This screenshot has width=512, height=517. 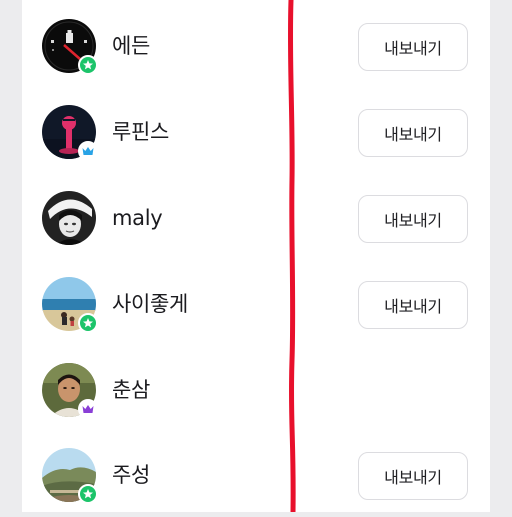 What do you see at coordinates (141, 132) in the screenshot?
I see `member-name: 루핀스` at bounding box center [141, 132].